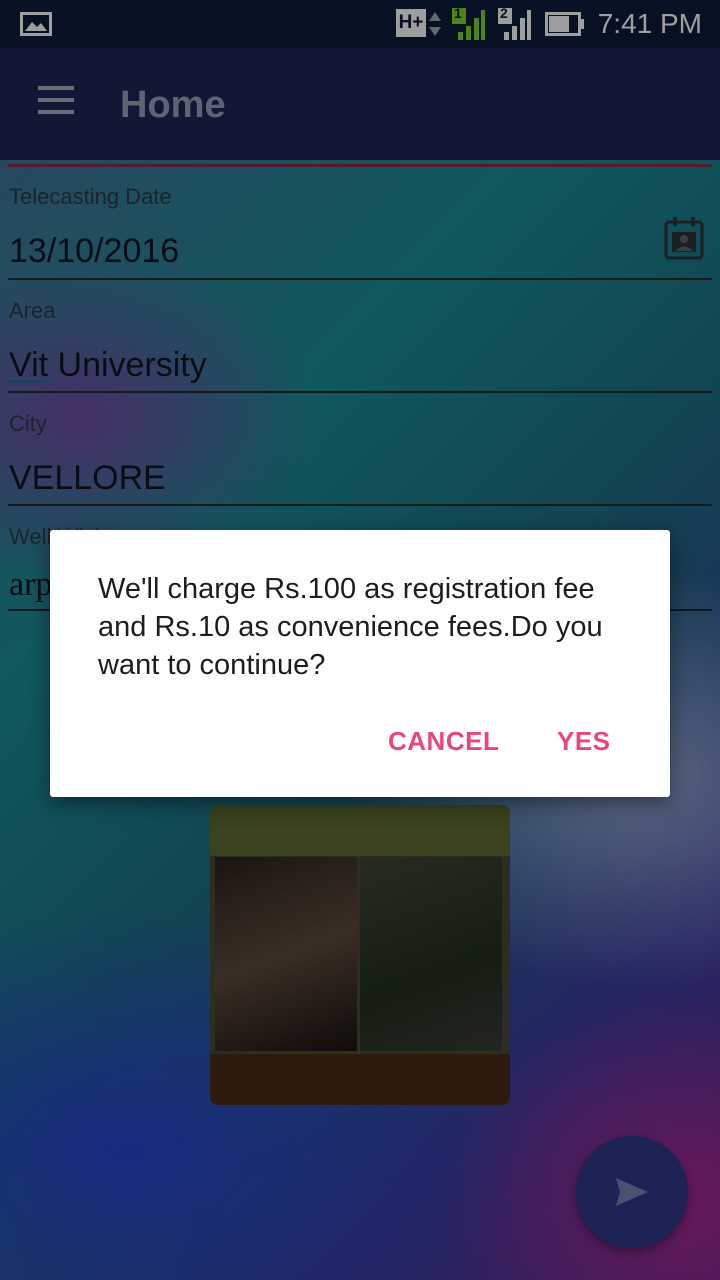 Image resolution: width=720 pixels, height=1280 pixels. I want to click on yes-button: YES, so click(584, 741).